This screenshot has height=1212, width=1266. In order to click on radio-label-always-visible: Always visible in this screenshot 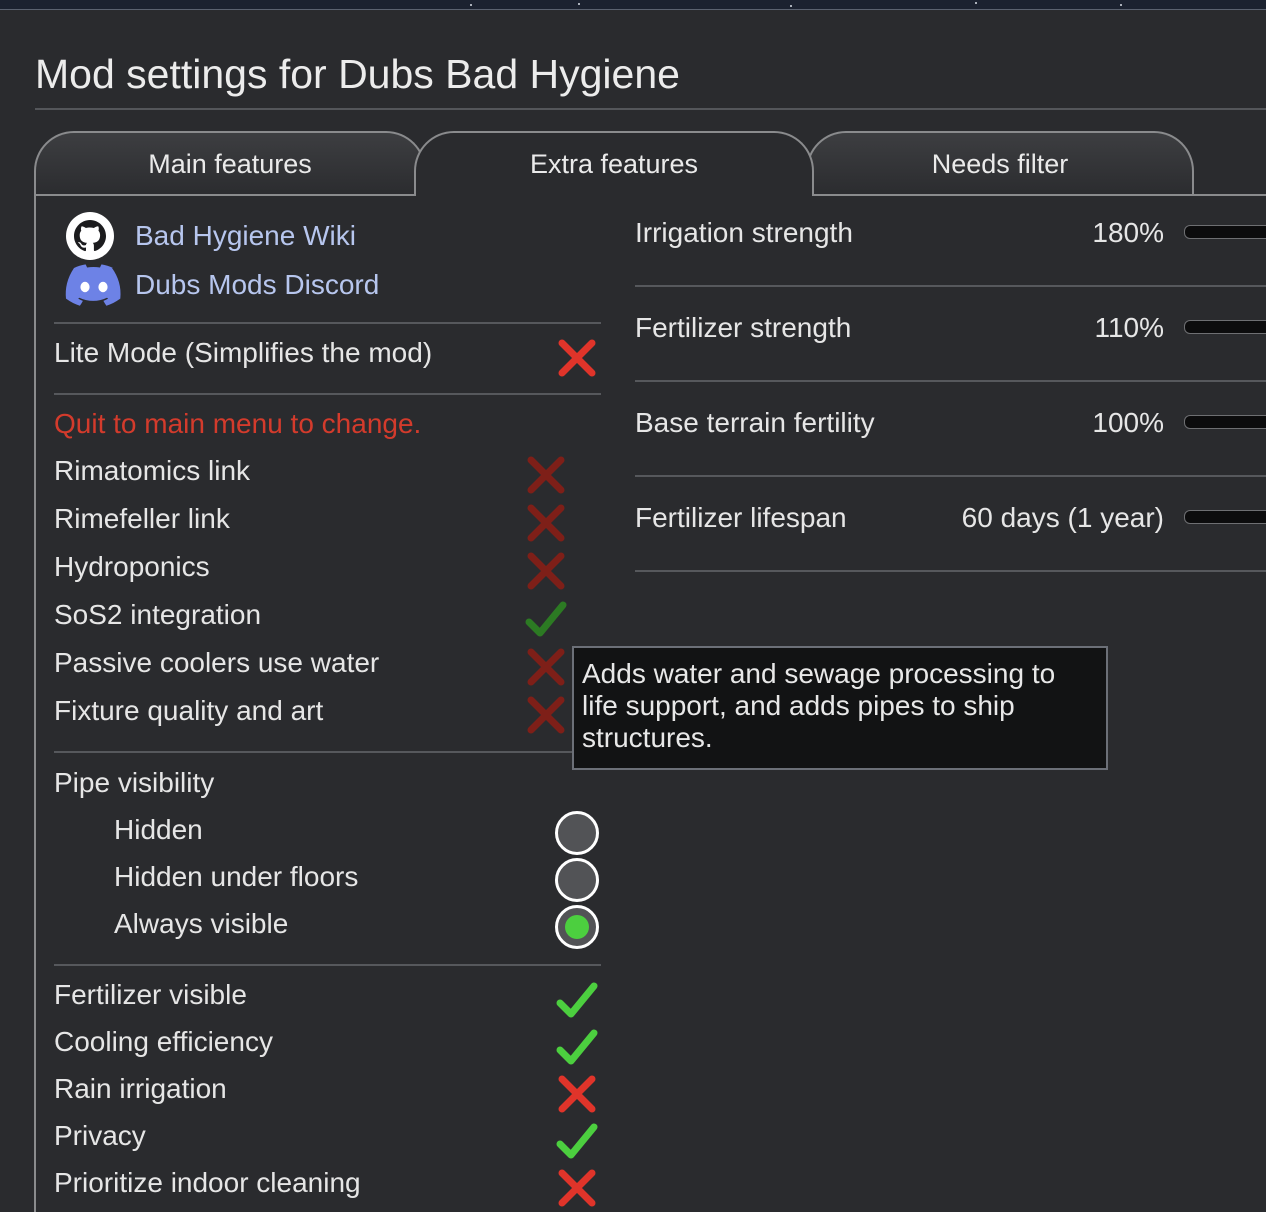, I will do `click(201, 923)`.